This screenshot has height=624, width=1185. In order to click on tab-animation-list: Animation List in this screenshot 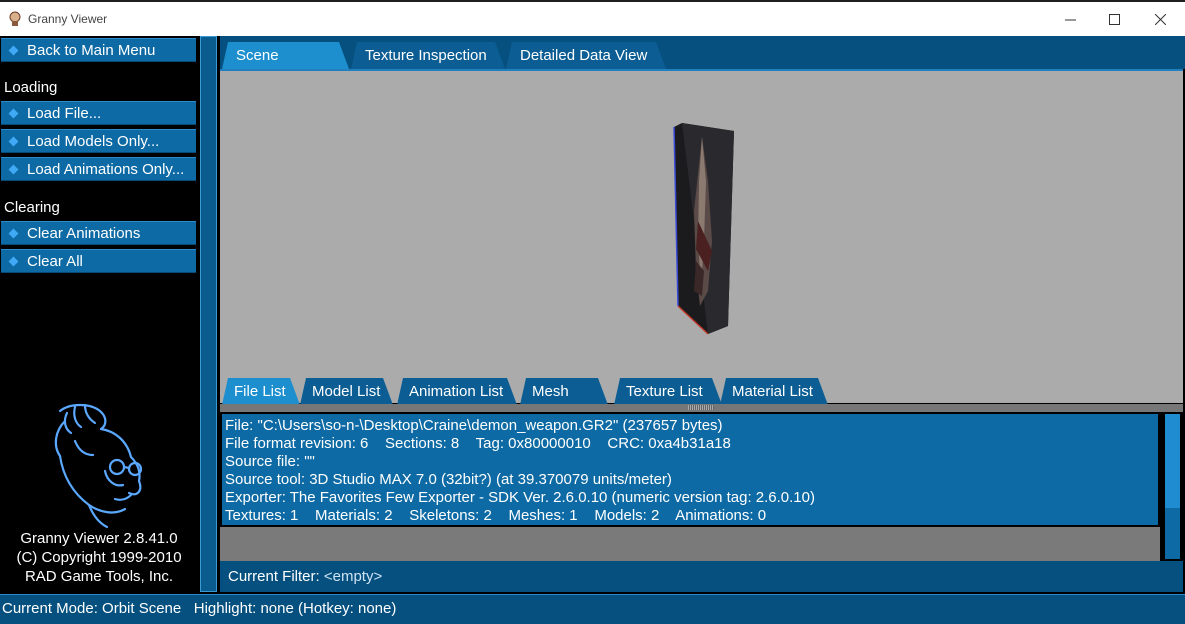, I will do `click(457, 391)`.